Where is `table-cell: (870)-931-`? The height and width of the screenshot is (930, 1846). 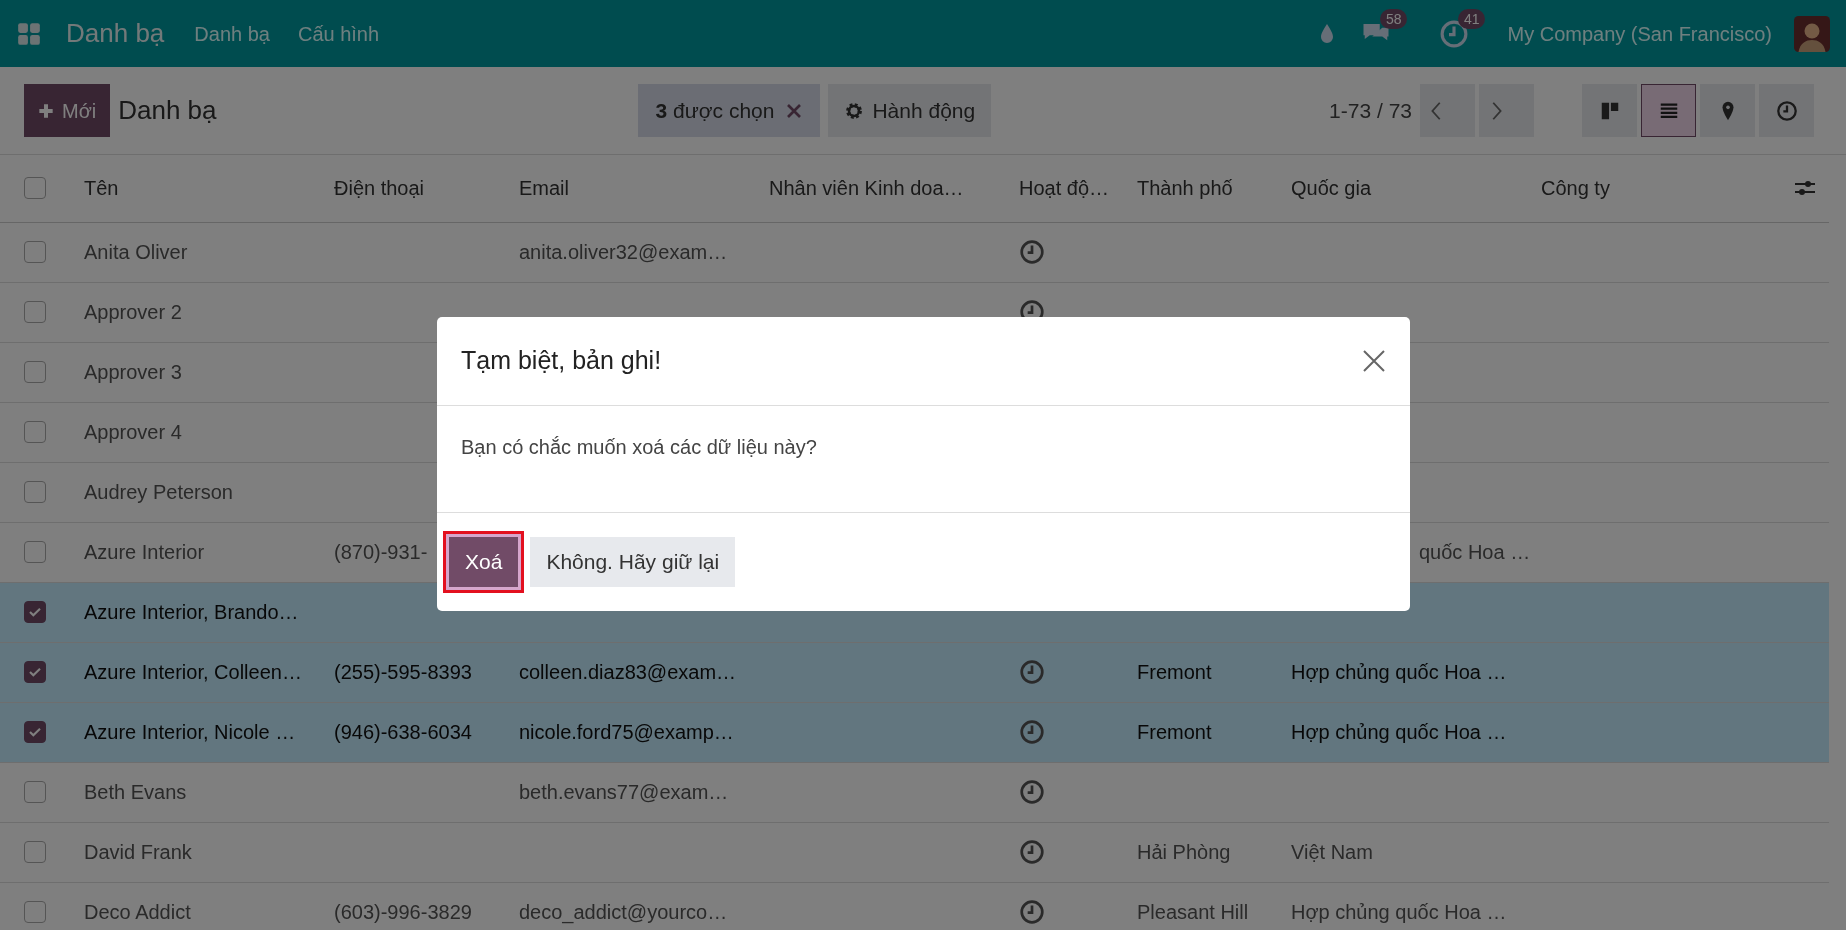 table-cell: (870)-931- is located at coordinates (381, 552).